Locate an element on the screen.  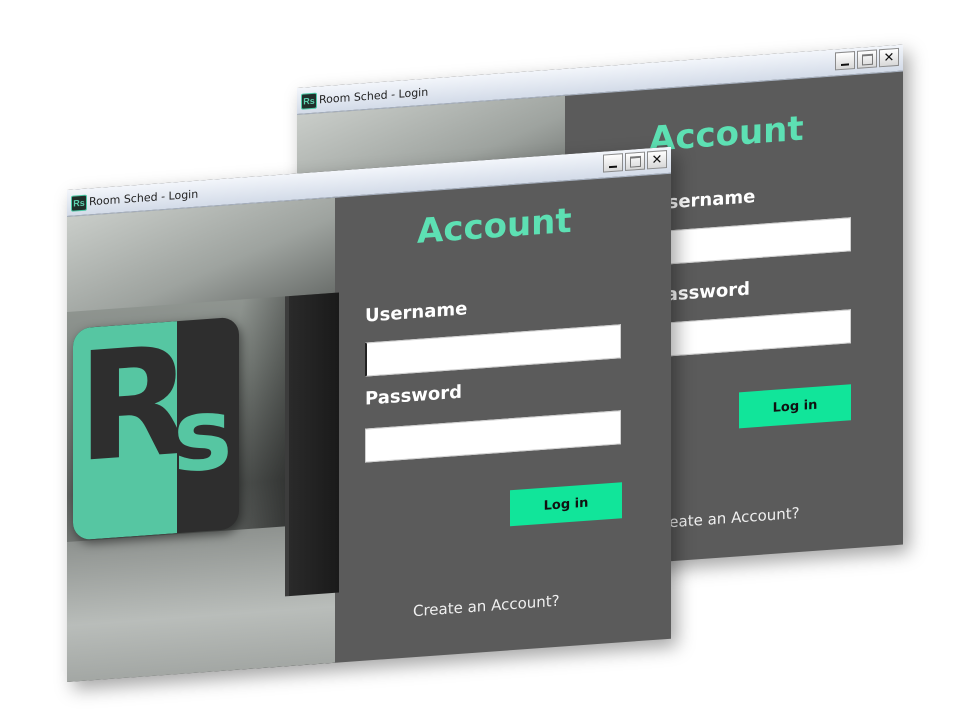
password-label: Password is located at coordinates (414, 395).